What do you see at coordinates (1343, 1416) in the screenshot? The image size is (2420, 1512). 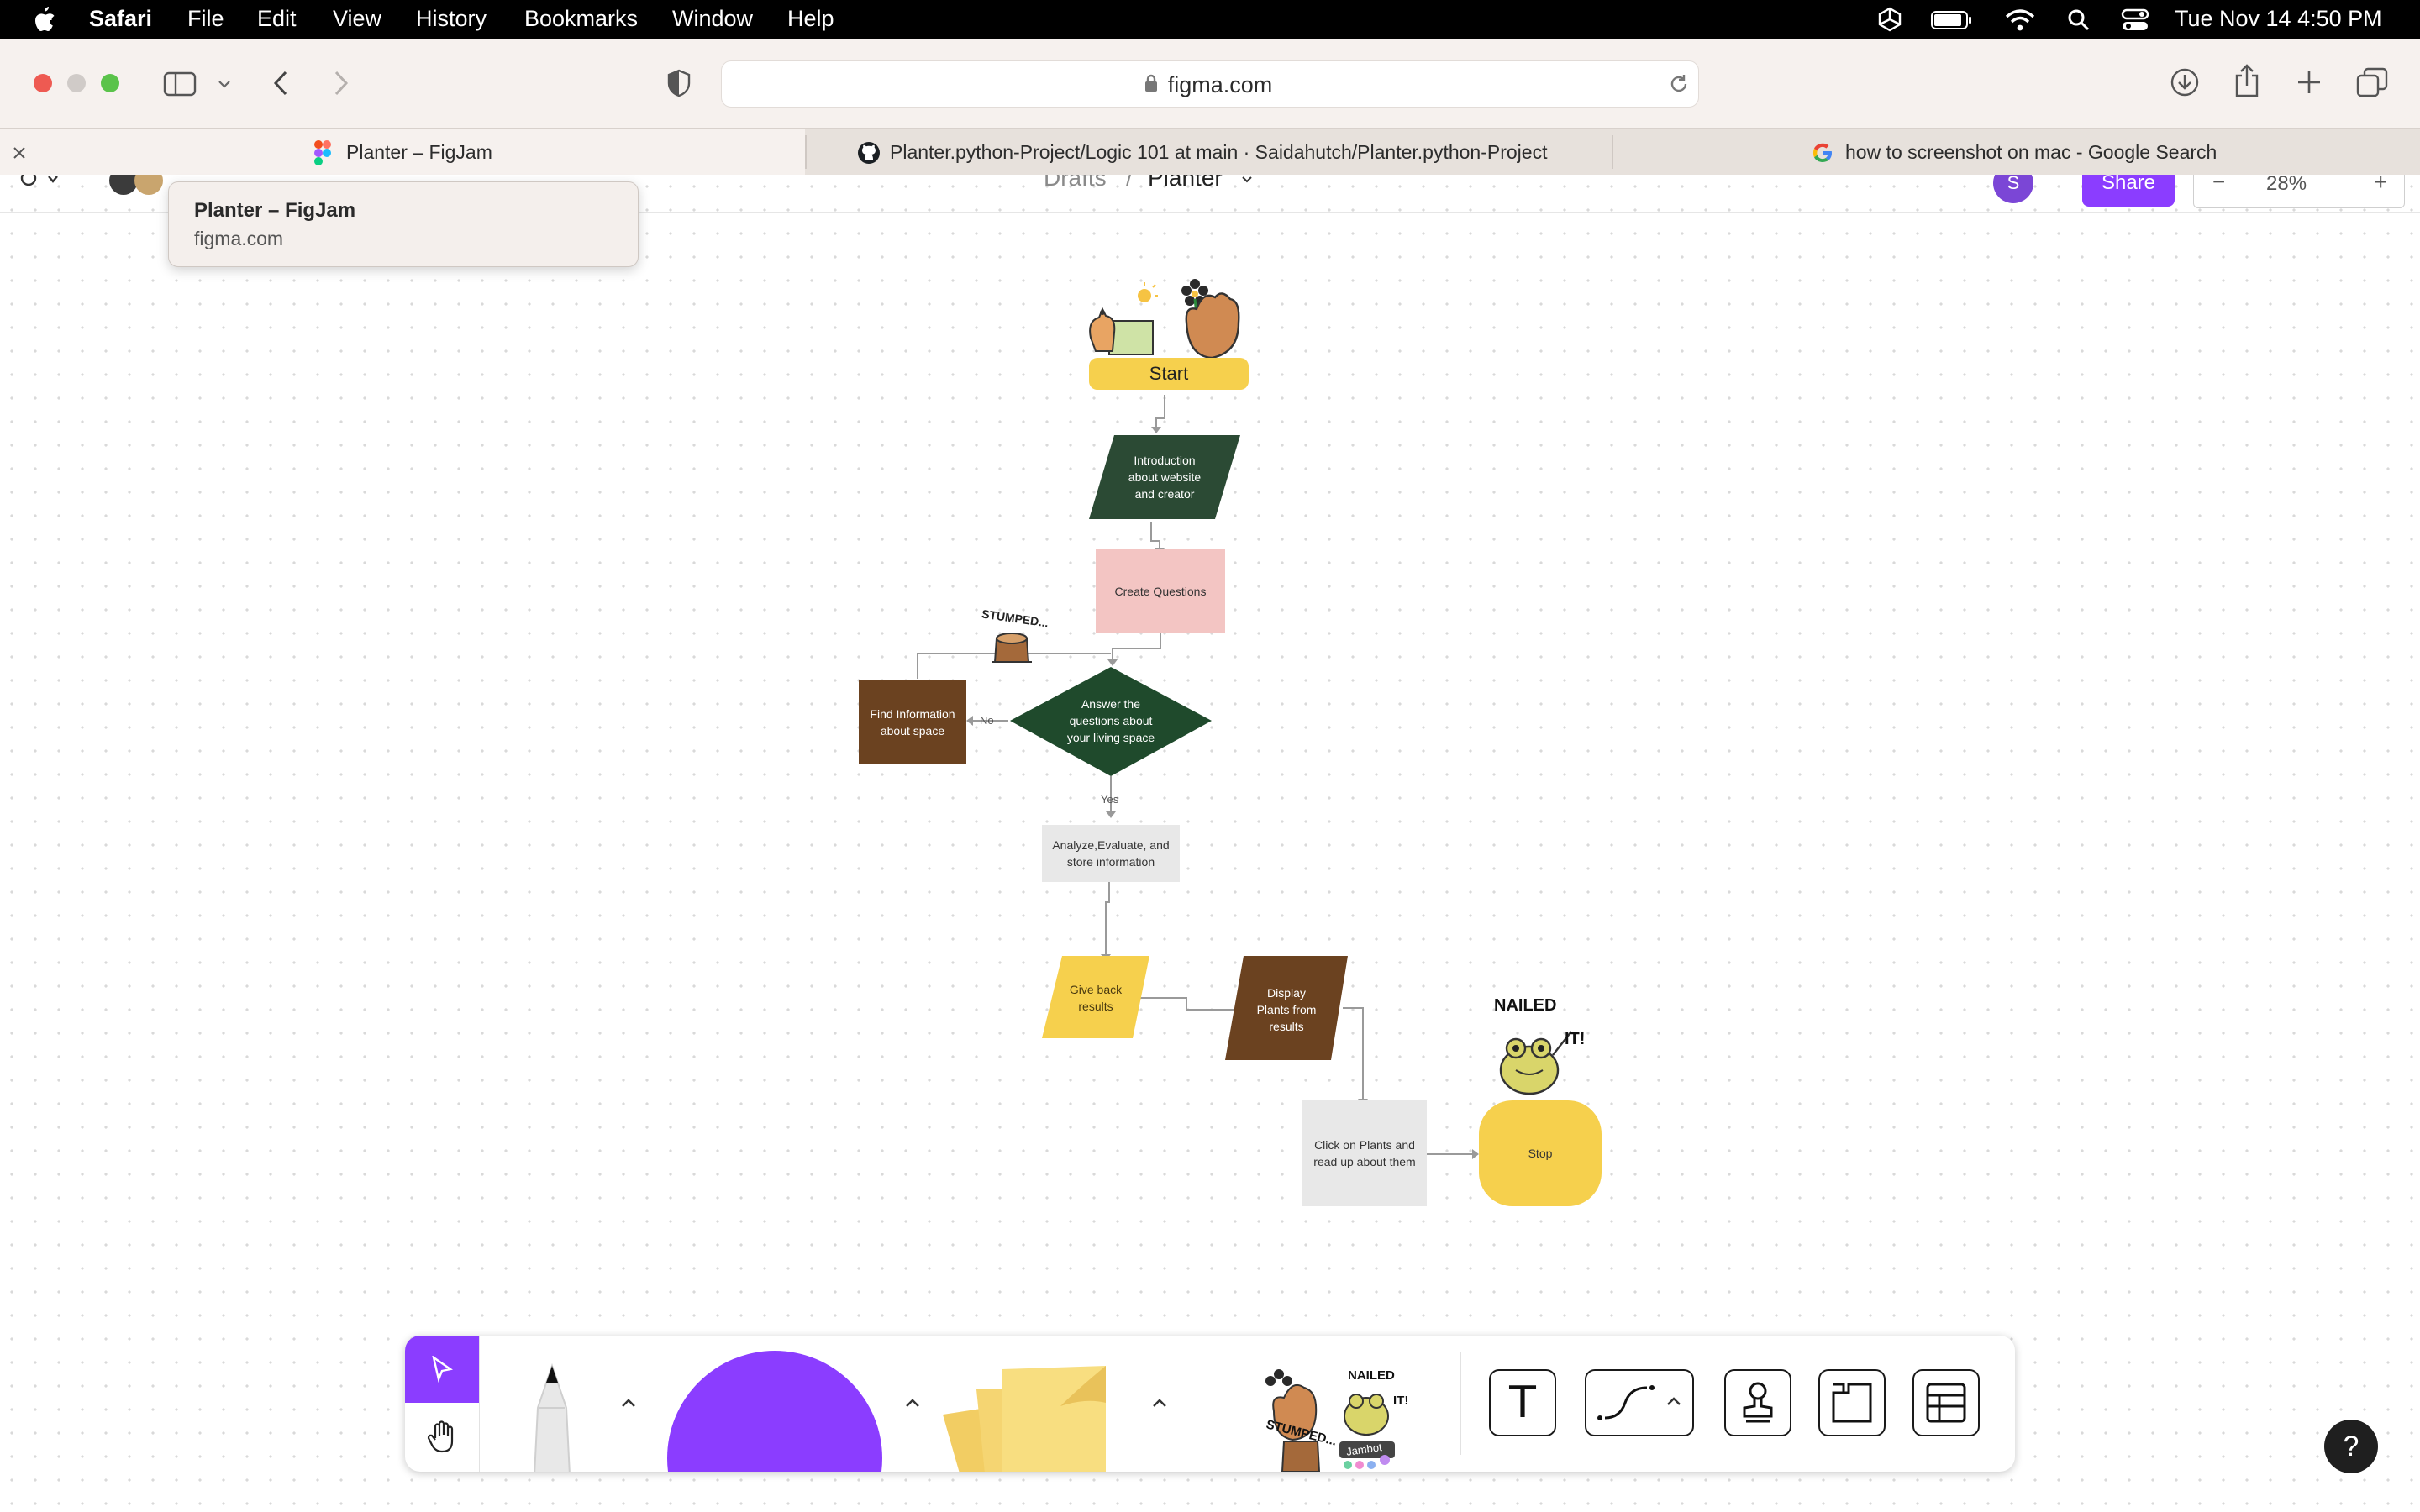 I see `stickers-tool-icon: STUMPED... NAILED IT!` at bounding box center [1343, 1416].